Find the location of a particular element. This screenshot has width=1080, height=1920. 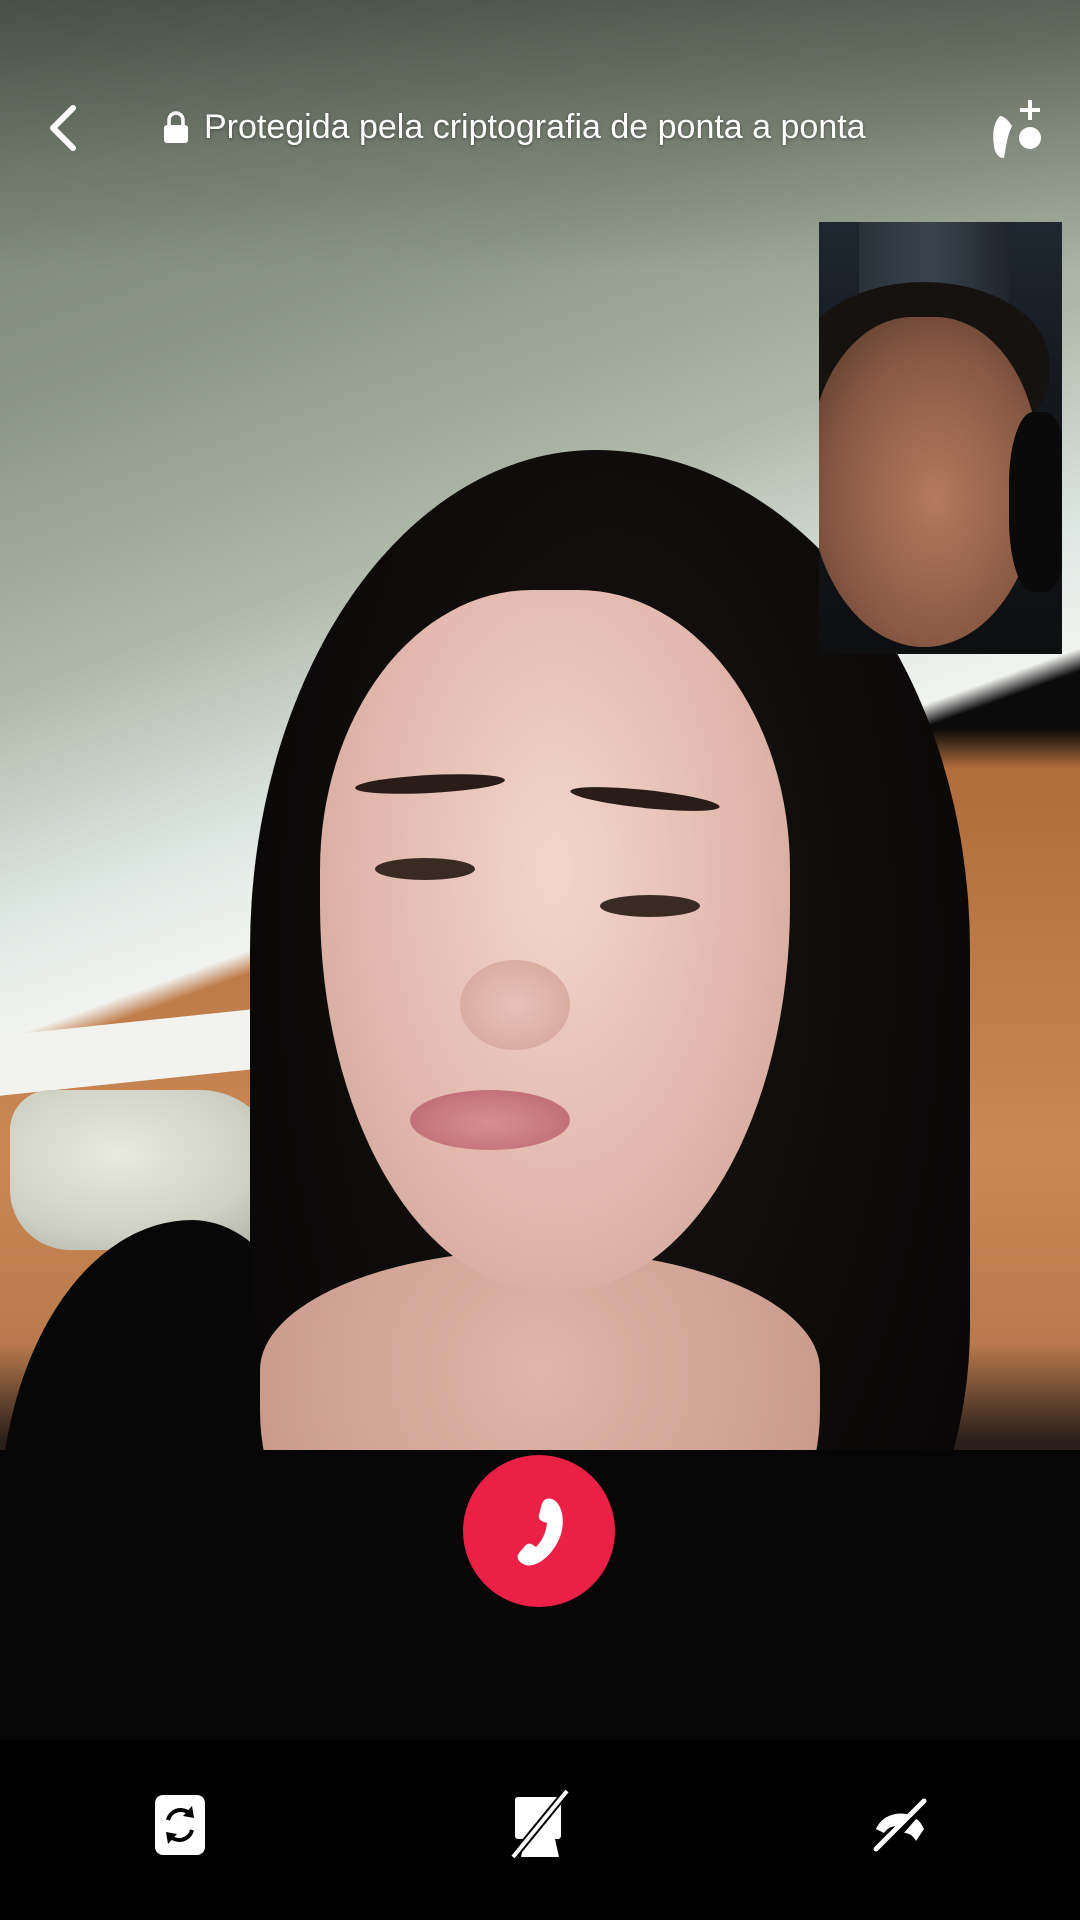

lock-icon is located at coordinates (176, 126).